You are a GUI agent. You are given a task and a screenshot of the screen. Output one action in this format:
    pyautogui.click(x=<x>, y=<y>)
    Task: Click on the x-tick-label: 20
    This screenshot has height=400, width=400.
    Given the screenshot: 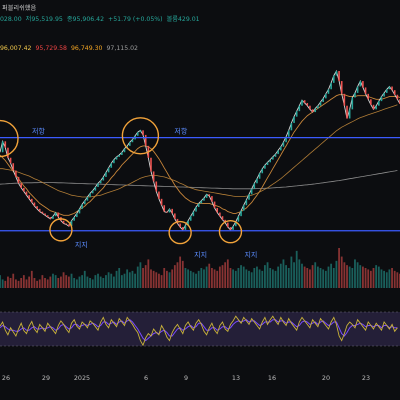 What is the action you would take?
    pyautogui.click(x=326, y=378)
    